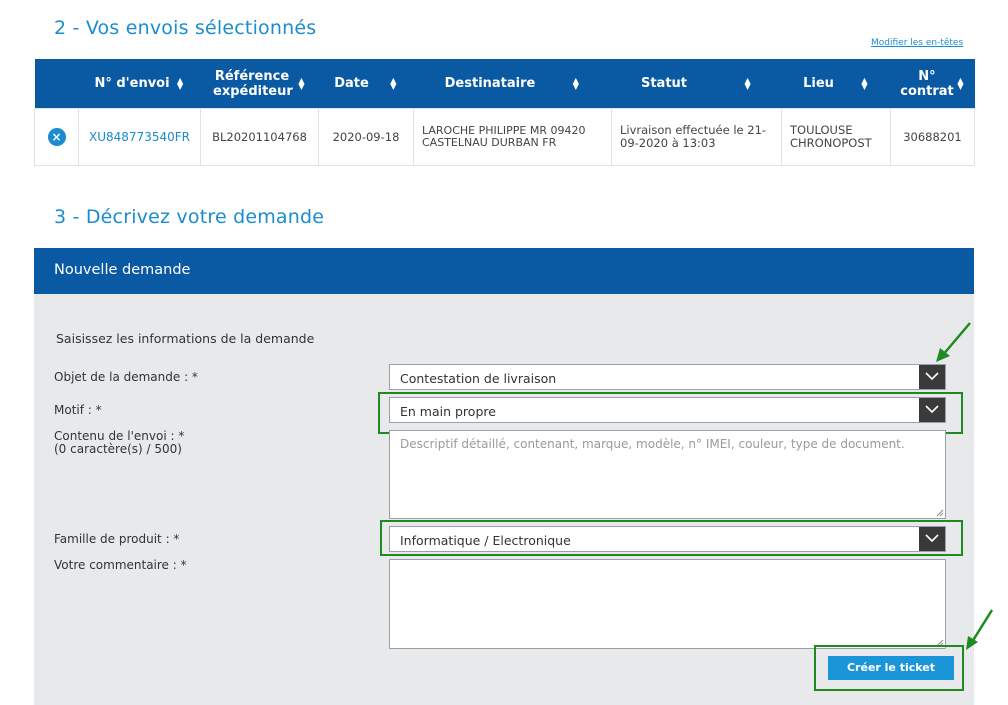 This screenshot has width=1008, height=705. Describe the element at coordinates (259, 137) in the screenshot. I see `reference-cell: BL20201104768` at that location.